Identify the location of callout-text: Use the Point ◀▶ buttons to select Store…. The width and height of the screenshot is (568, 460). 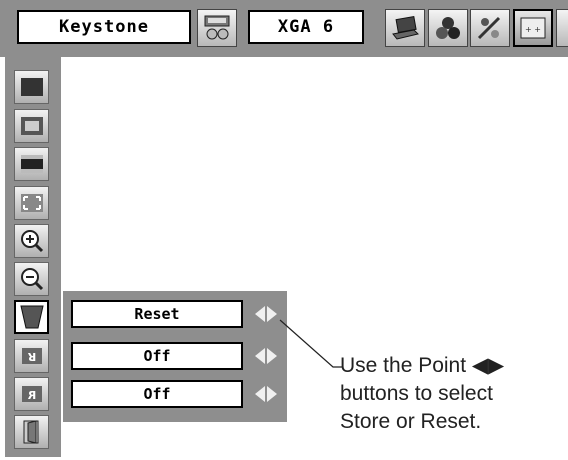
(452, 394).